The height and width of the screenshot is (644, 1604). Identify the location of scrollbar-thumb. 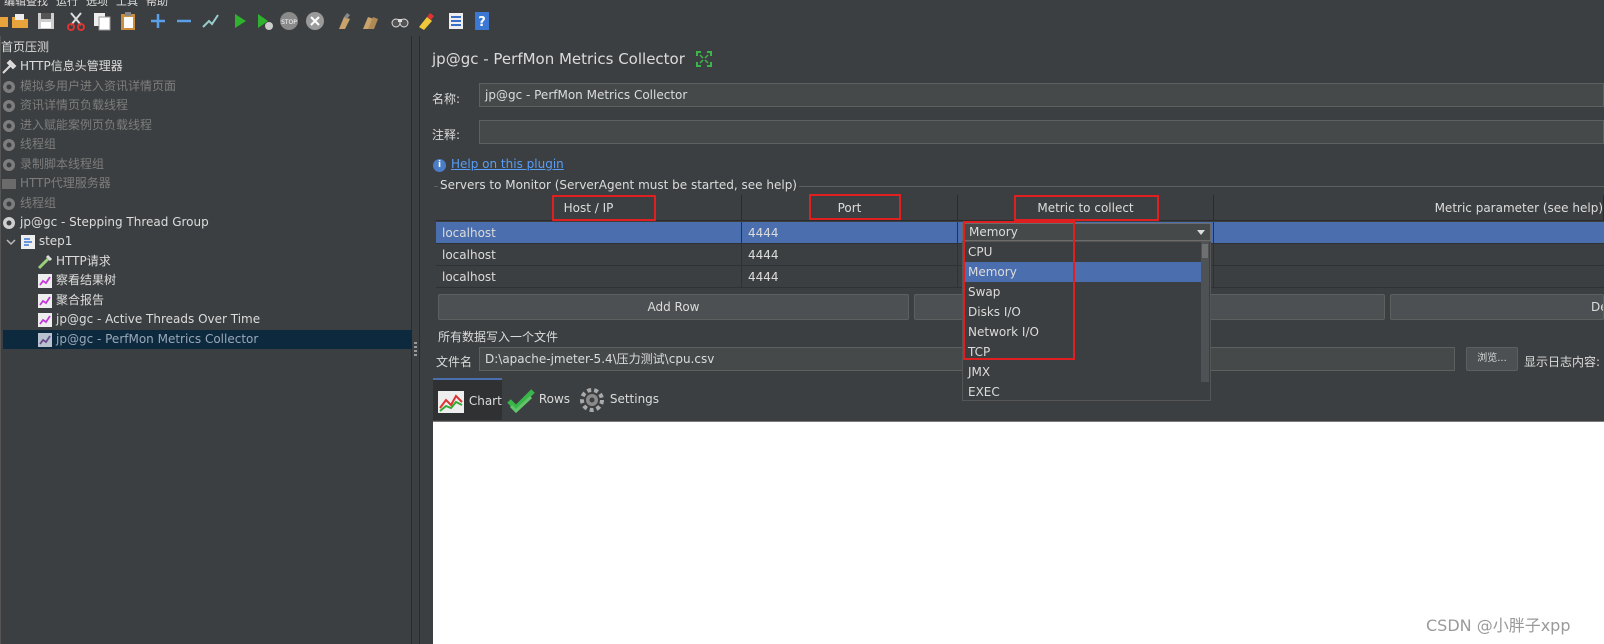
(1205, 251).